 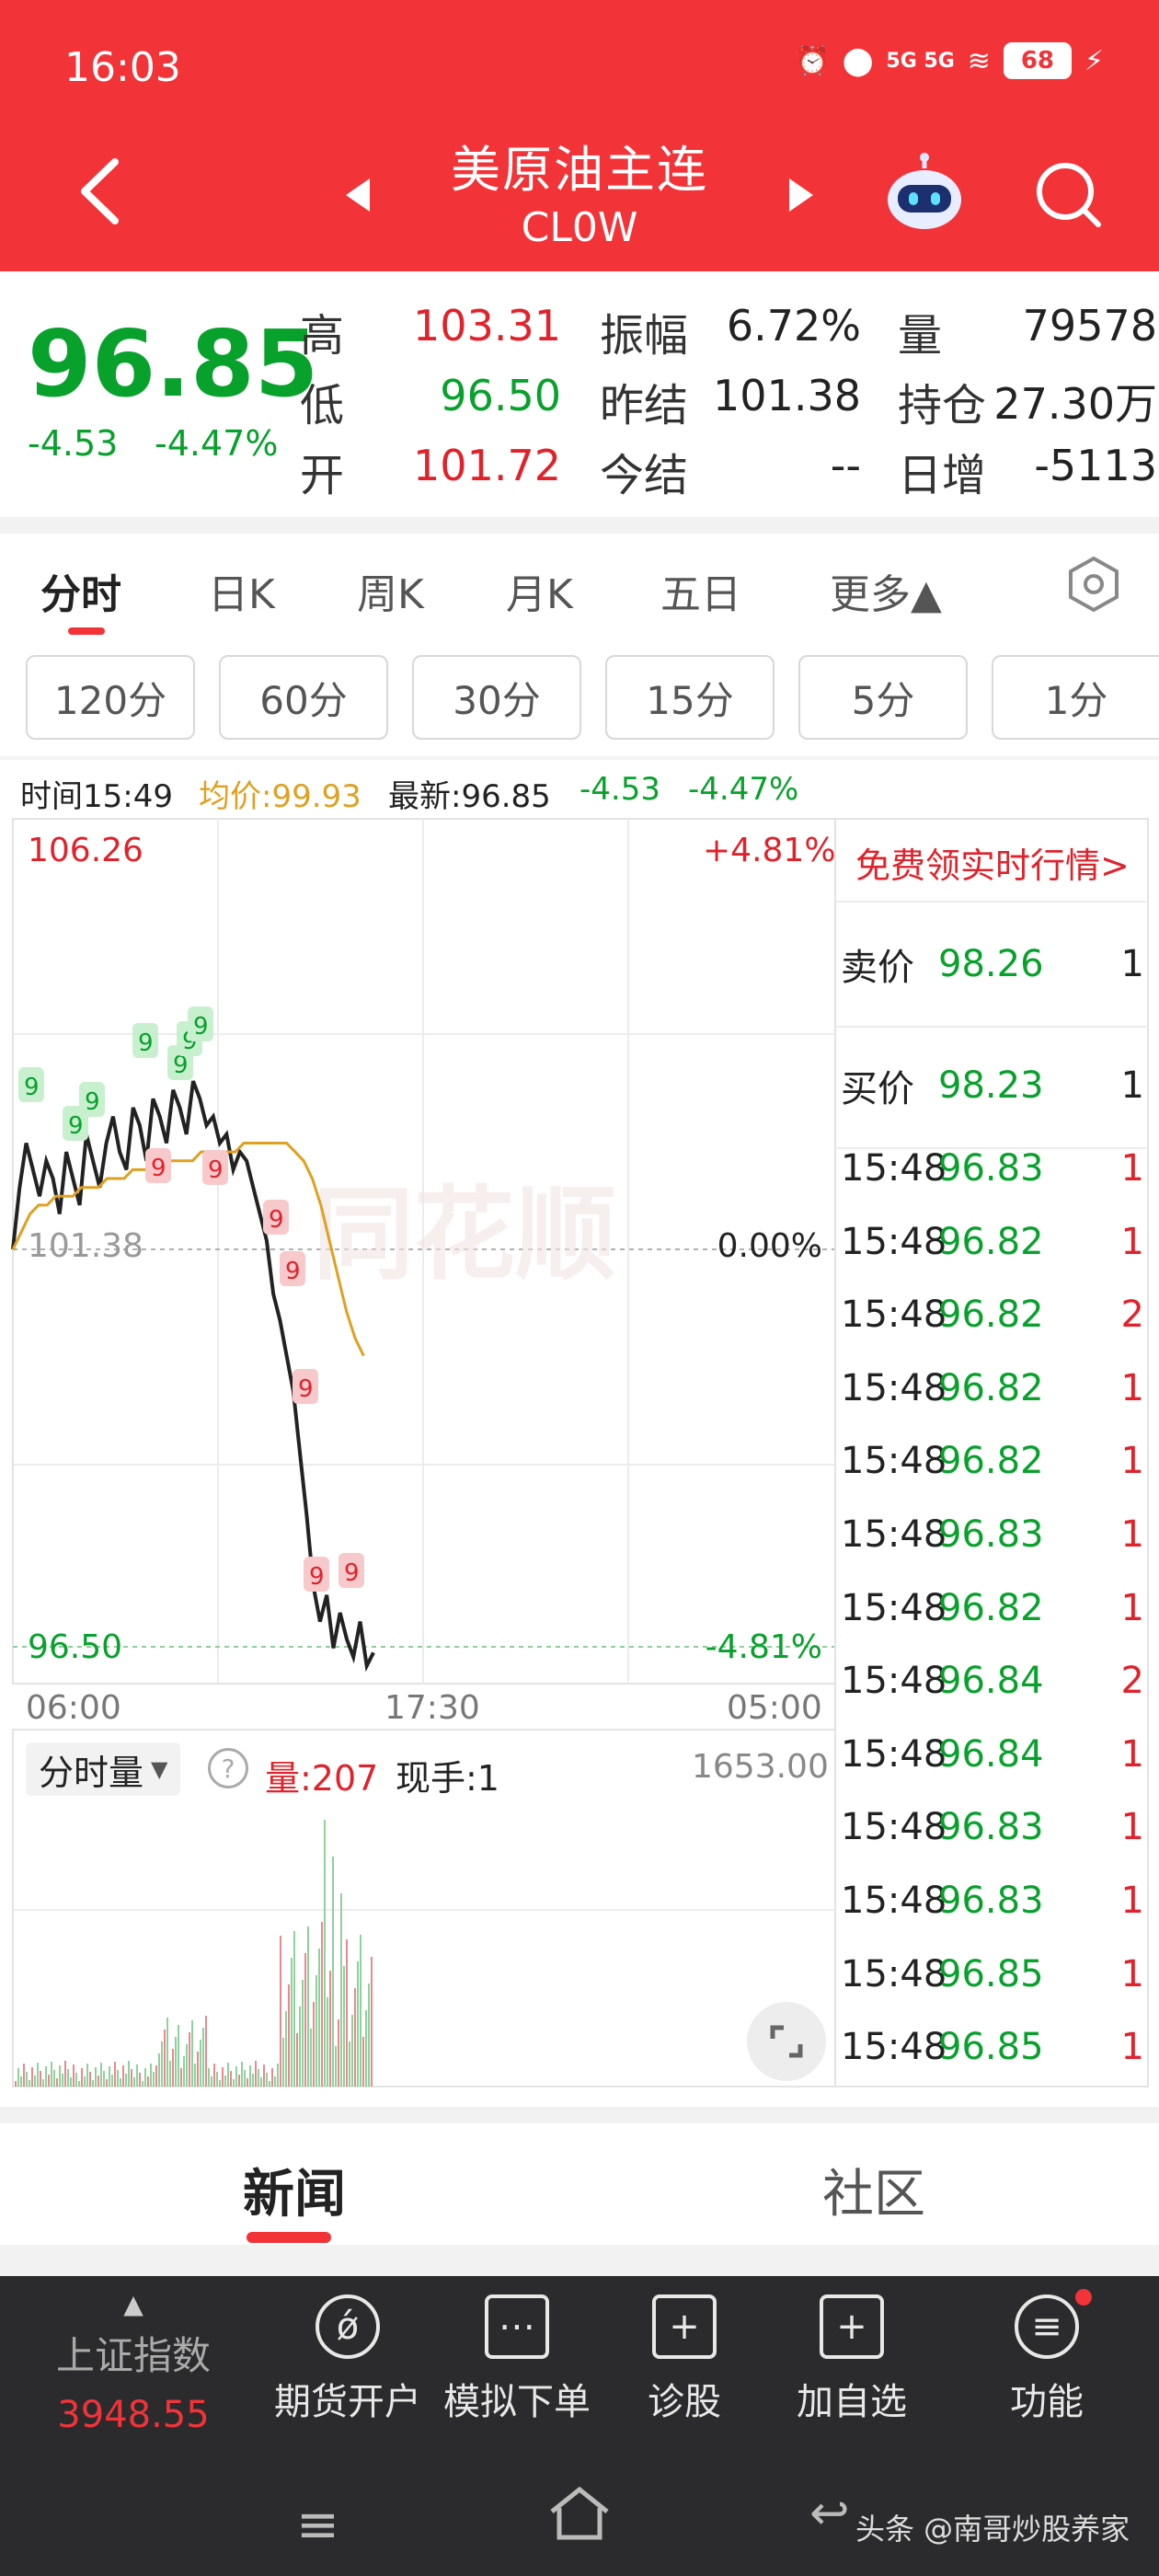 I want to click on axis-mid-price: 101.38, so click(x=85, y=1246).